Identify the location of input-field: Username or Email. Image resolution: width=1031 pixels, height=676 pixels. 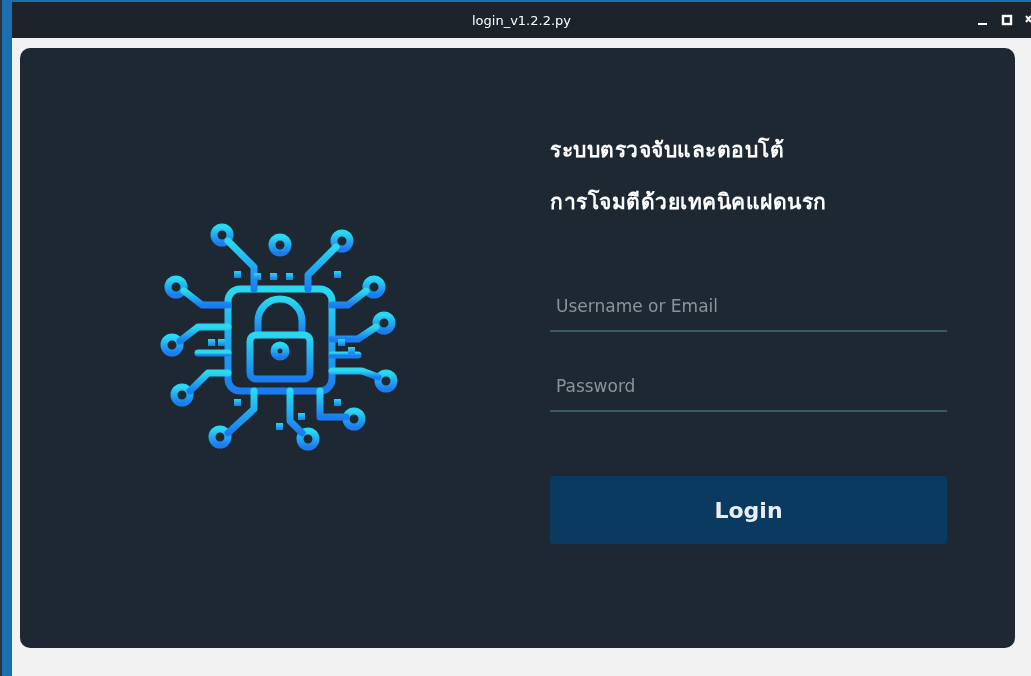
(748, 308).